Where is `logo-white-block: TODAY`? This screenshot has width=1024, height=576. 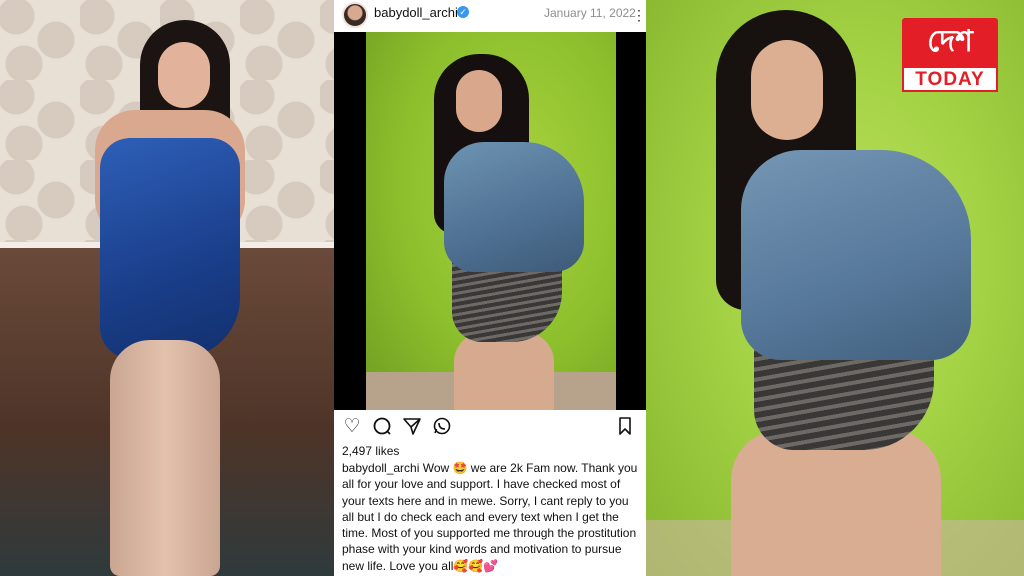 logo-white-block: TODAY is located at coordinates (950, 80).